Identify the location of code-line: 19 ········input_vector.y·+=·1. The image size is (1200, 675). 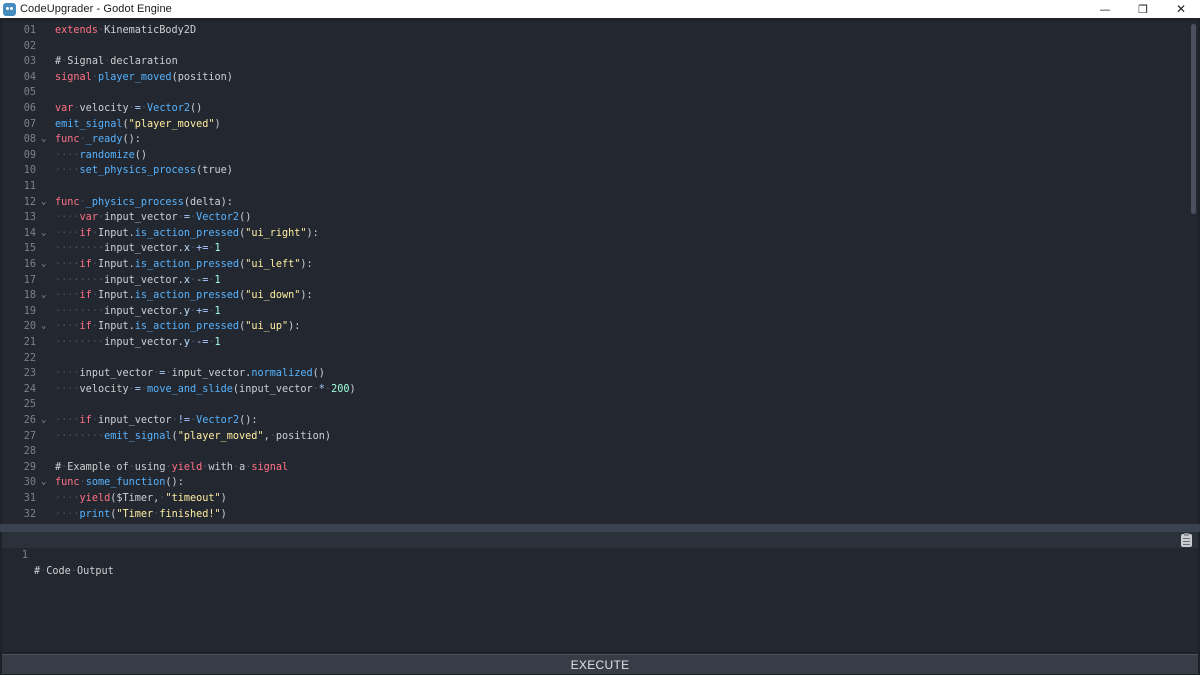
(592, 312).